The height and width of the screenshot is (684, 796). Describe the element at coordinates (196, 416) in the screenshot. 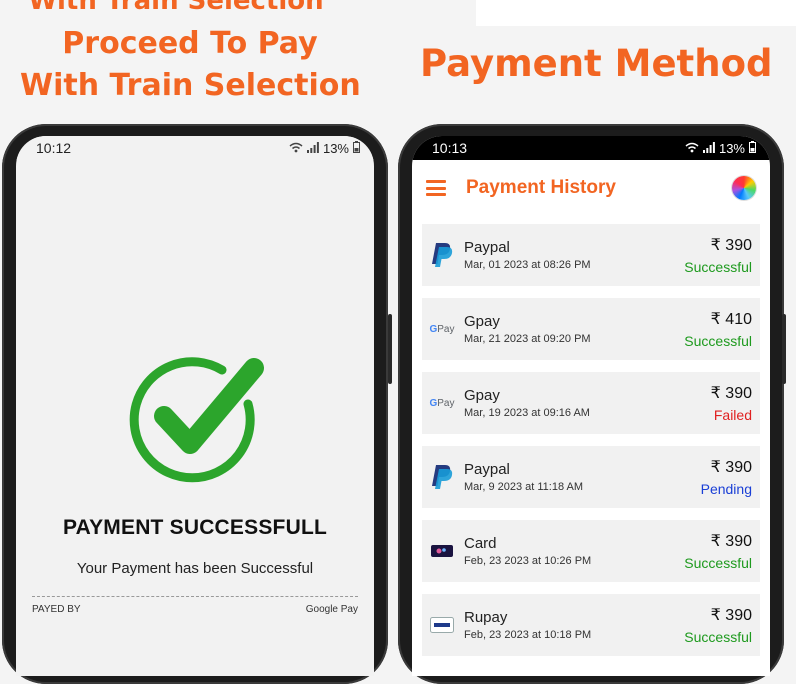

I see `success-check-icon` at that location.